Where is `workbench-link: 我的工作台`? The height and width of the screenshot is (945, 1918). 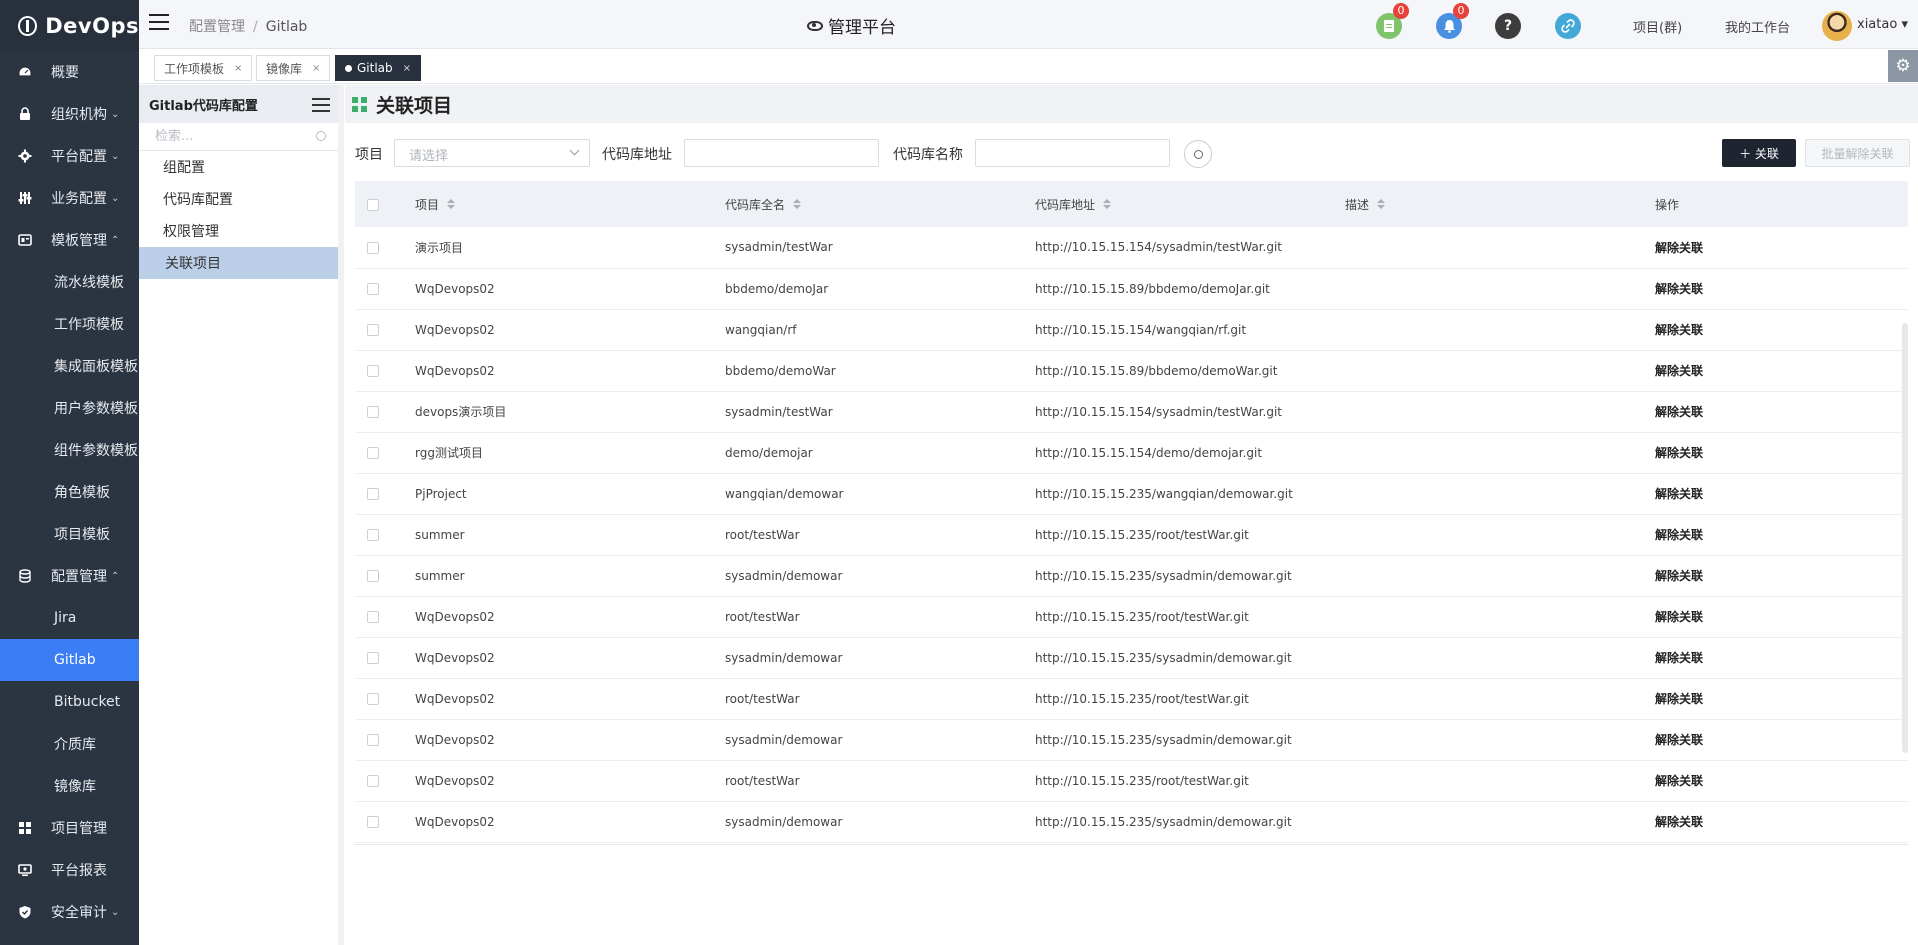
workbench-link: 我的工作台 is located at coordinates (1757, 26).